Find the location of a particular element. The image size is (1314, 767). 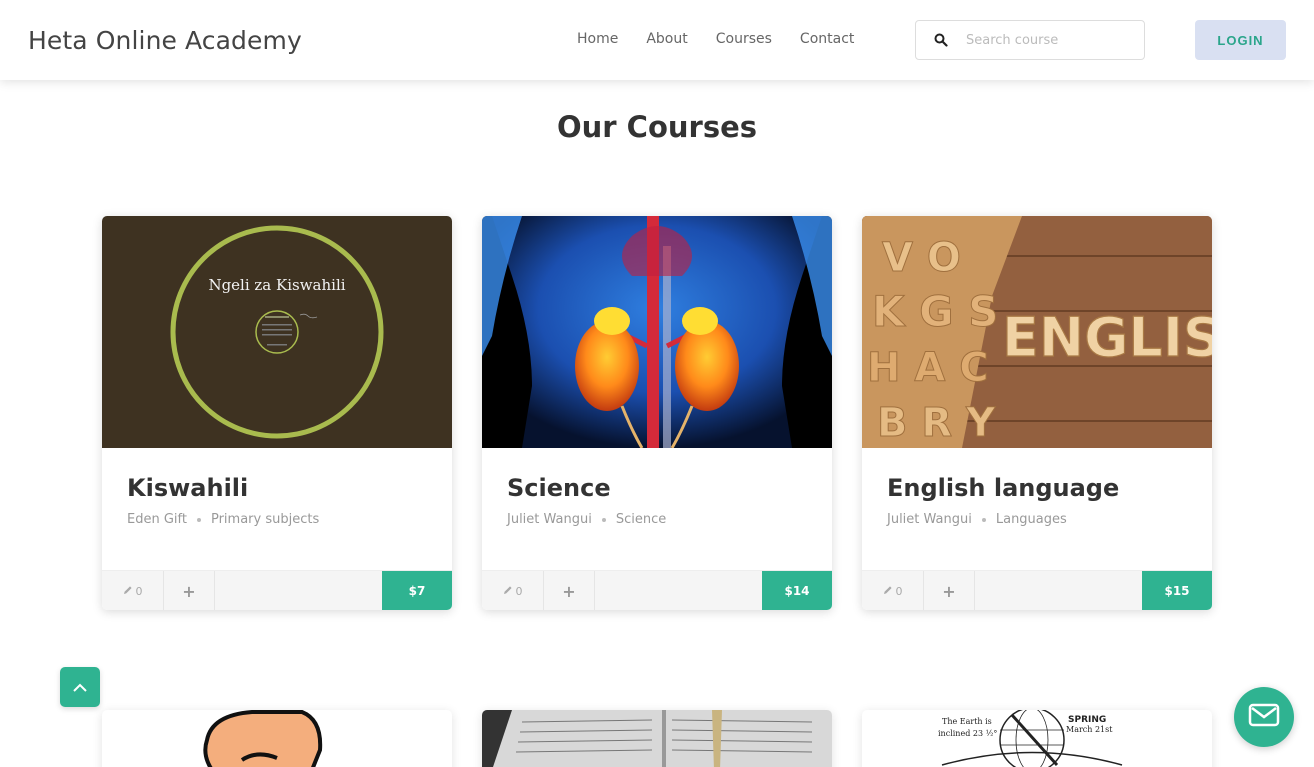

course-body: Kiswahili Eden Gift Primary subjects is located at coordinates (277, 509).